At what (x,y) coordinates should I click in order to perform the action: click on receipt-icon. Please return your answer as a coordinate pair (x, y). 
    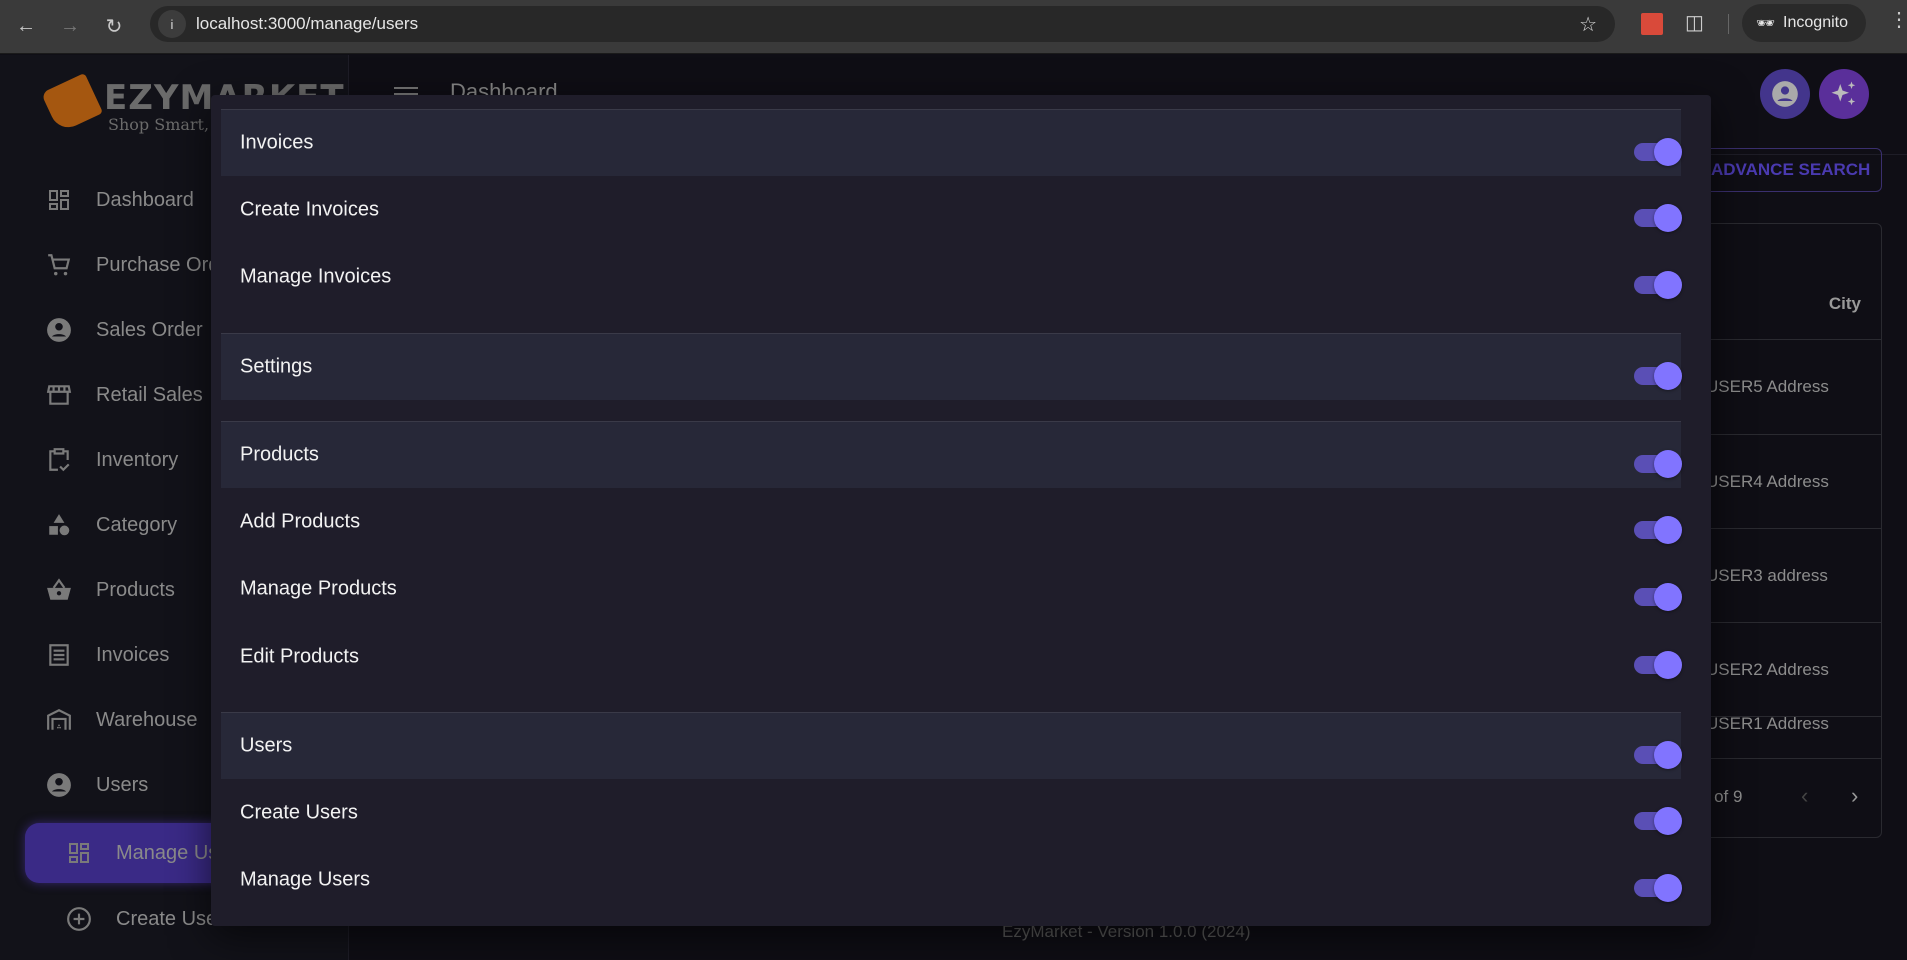
    Looking at the image, I should click on (59, 655).